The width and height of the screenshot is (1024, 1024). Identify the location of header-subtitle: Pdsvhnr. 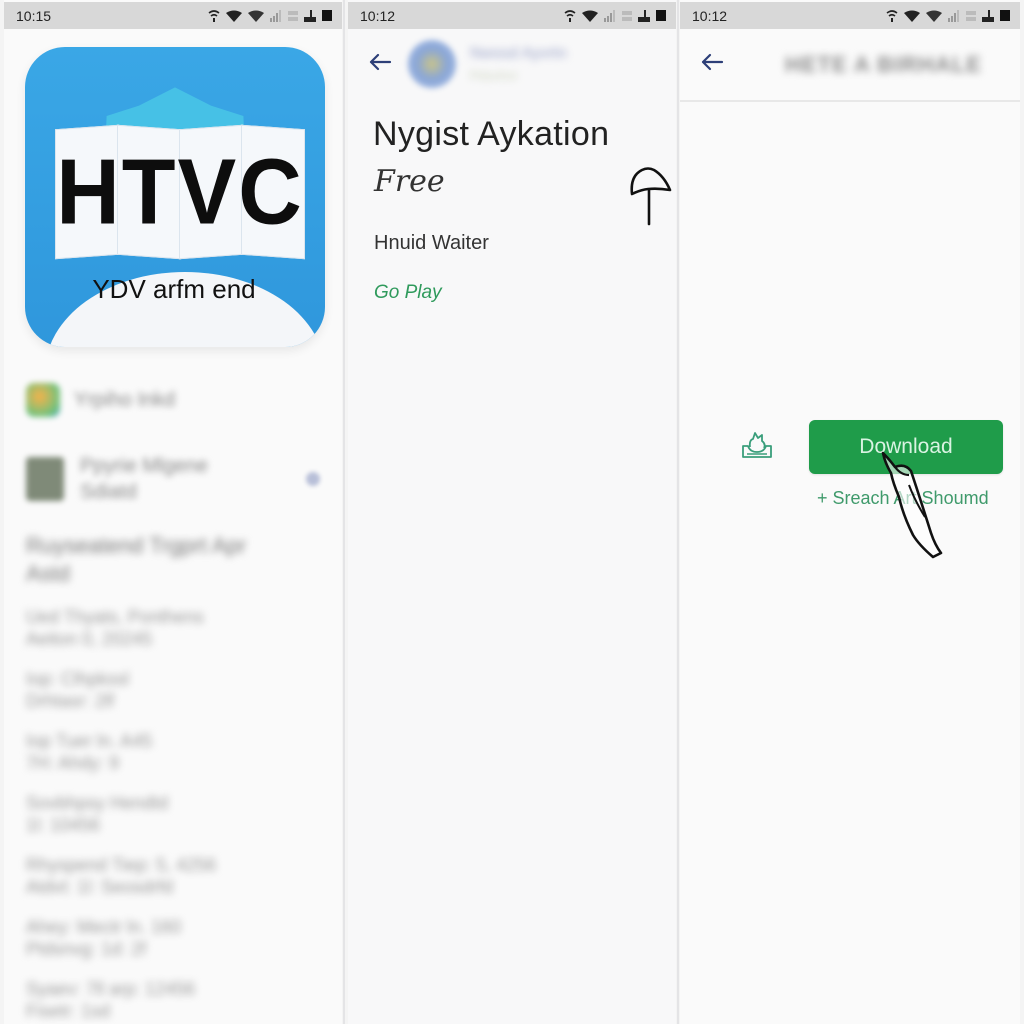
(494, 75).